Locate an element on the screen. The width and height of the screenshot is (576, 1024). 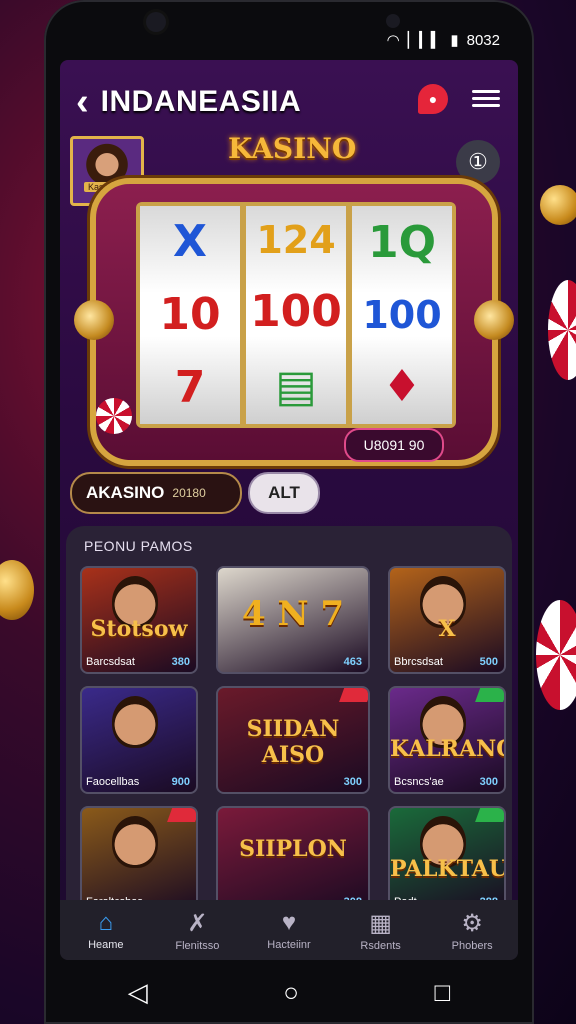
status-time: 8032 is located at coordinates (483, 40).